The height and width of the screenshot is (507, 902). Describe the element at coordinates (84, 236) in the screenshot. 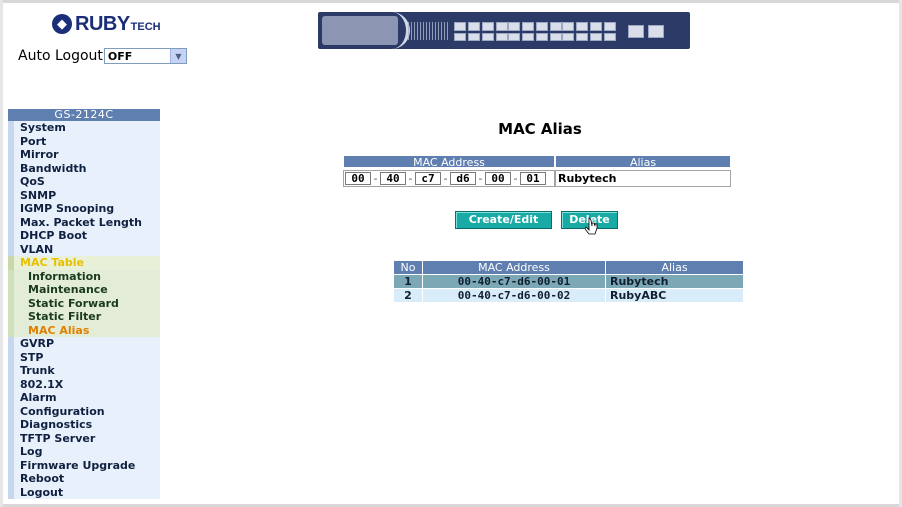

I see `sidebar-item-dhcp-boot: DHCP Boot` at that location.